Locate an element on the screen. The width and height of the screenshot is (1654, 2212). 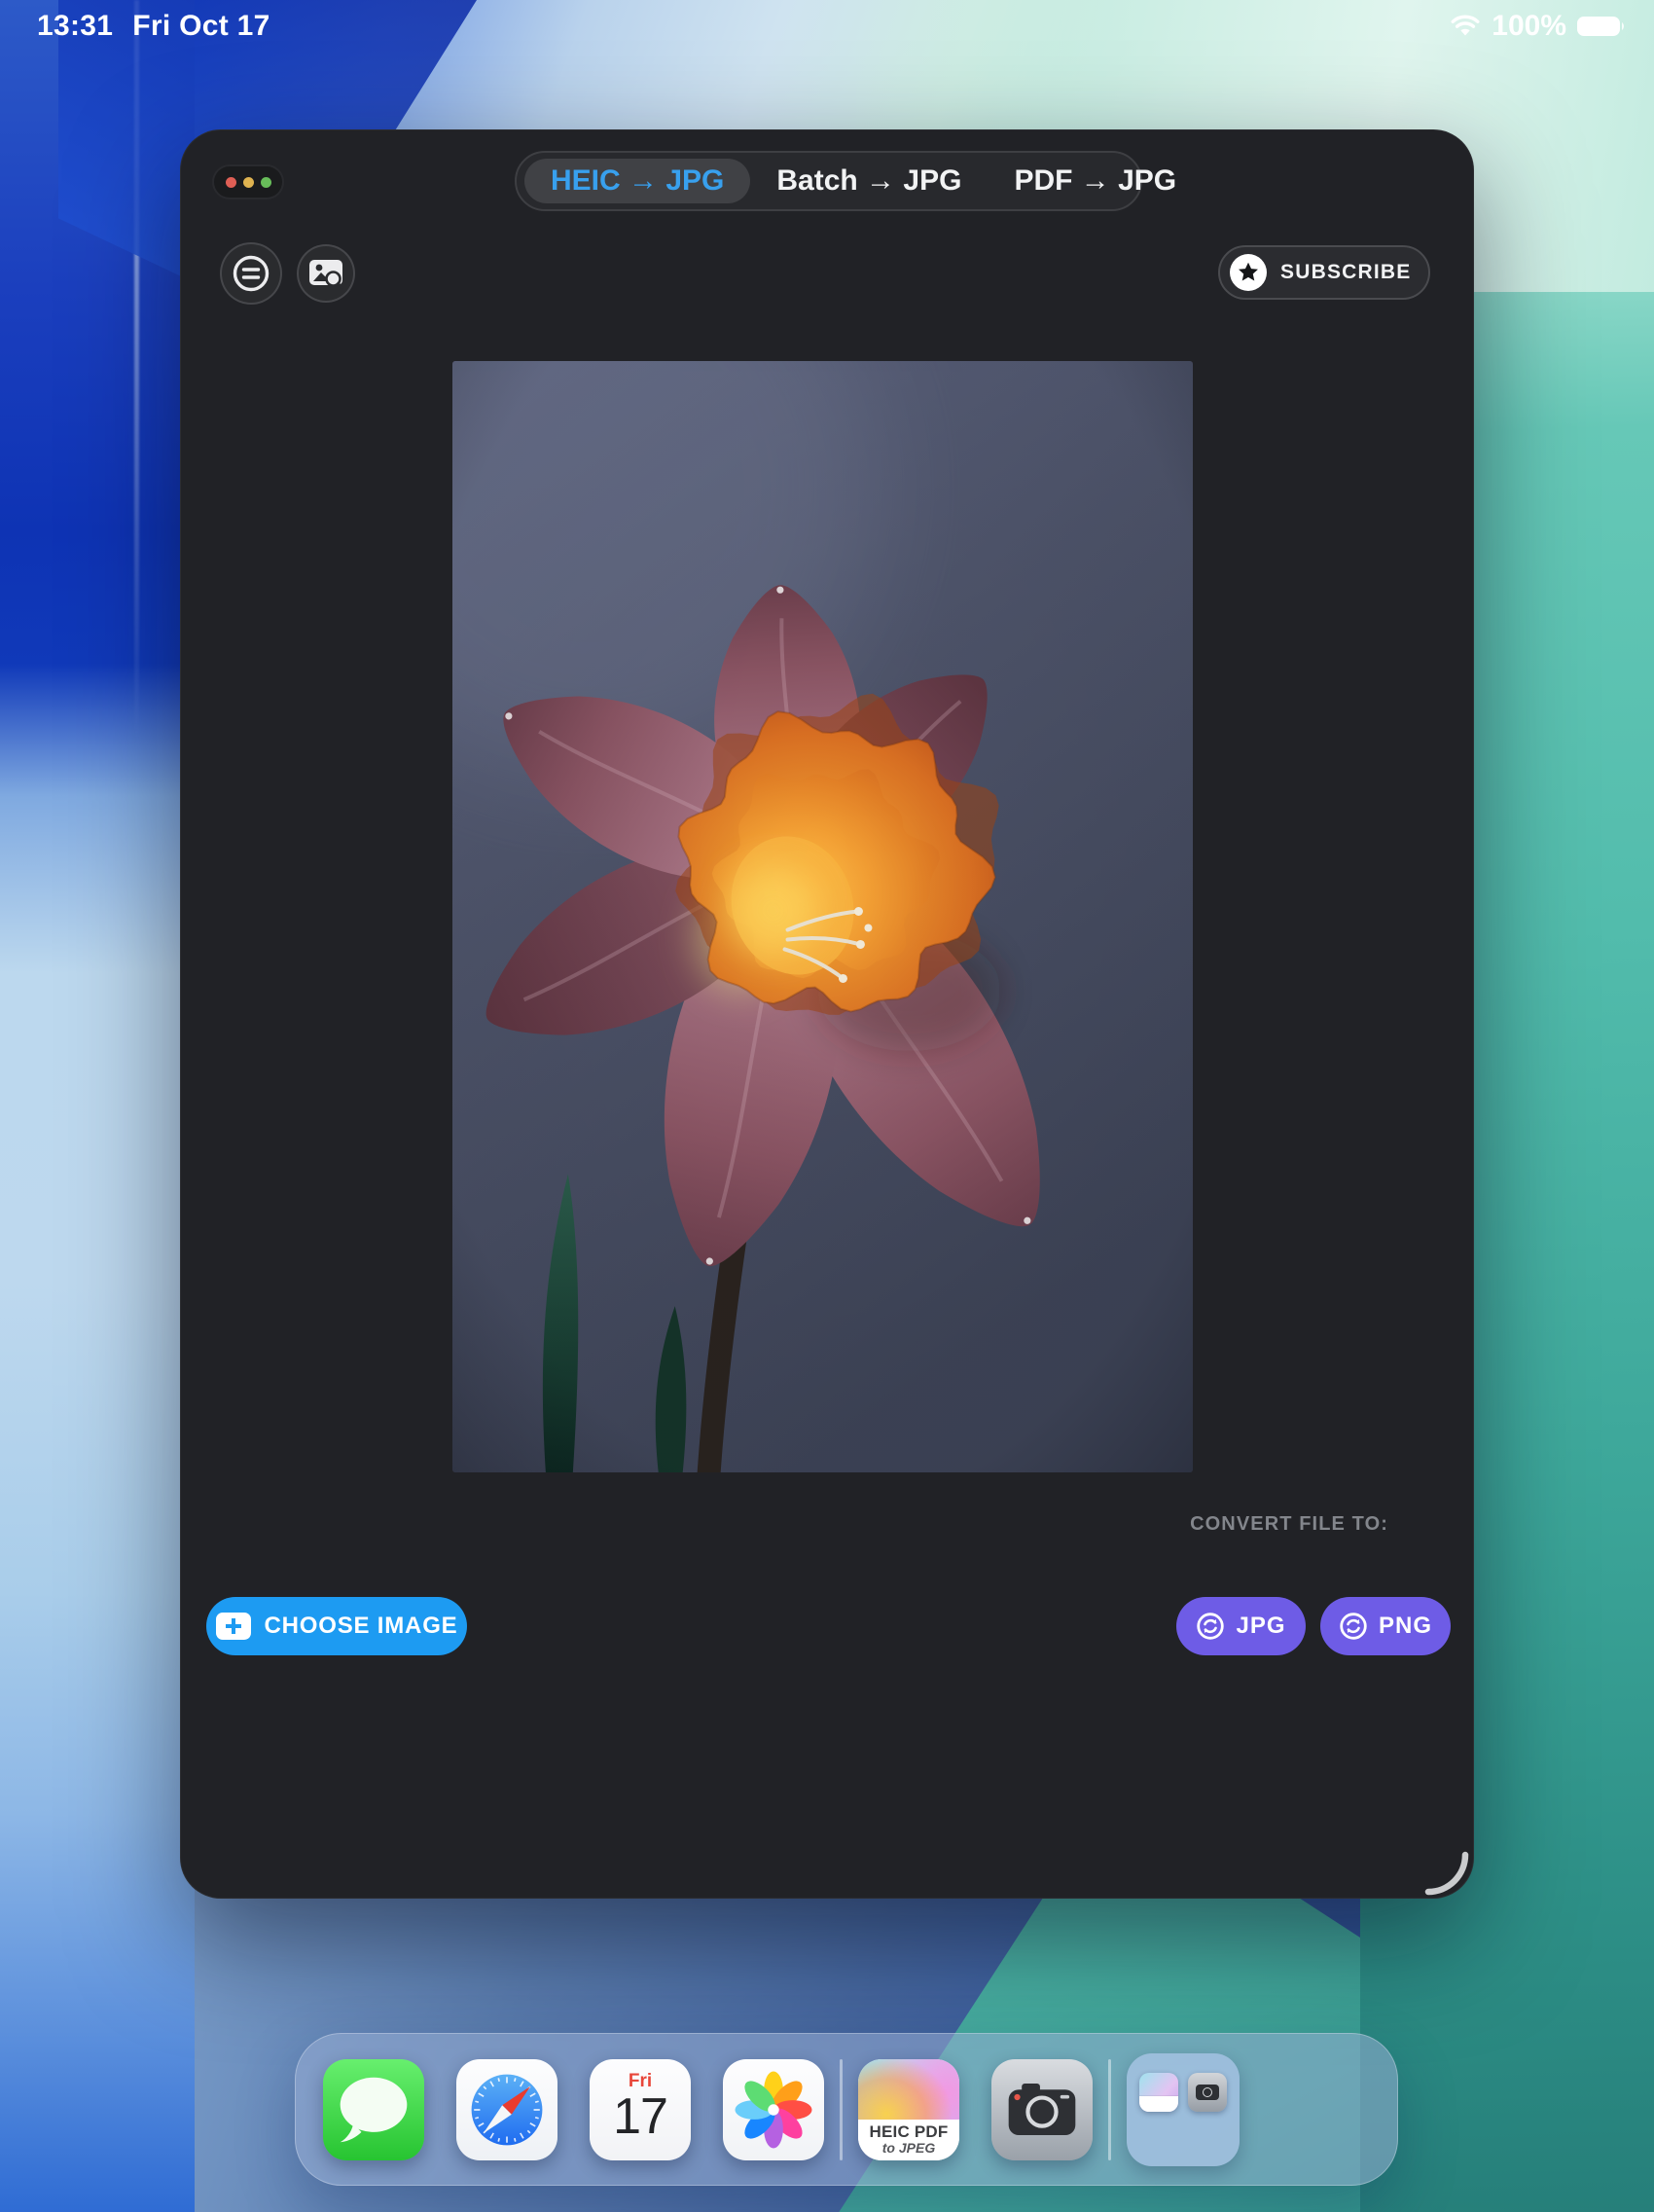
window-controls is located at coordinates (248, 182).